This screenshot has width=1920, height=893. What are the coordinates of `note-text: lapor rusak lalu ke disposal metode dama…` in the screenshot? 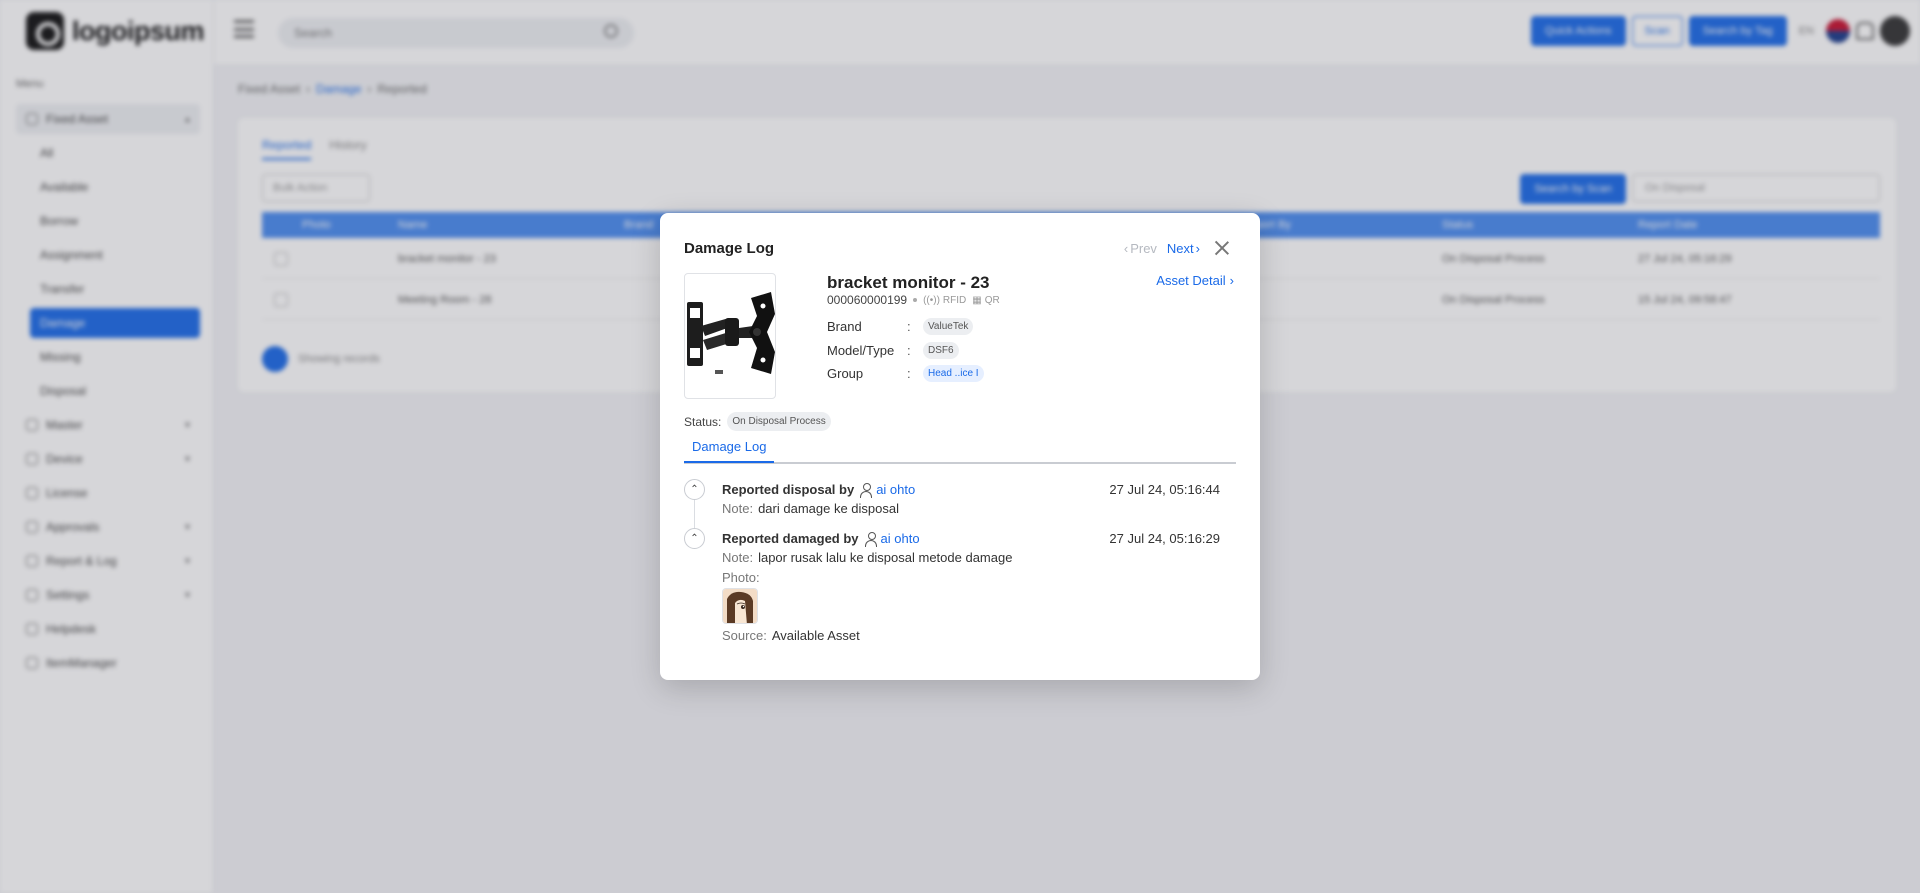 It's located at (885, 557).